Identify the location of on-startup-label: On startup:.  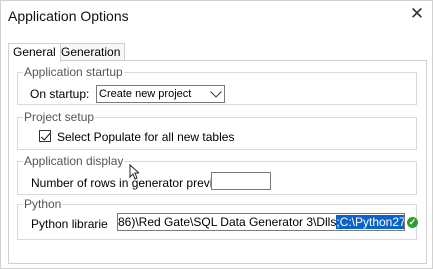
(60, 94).